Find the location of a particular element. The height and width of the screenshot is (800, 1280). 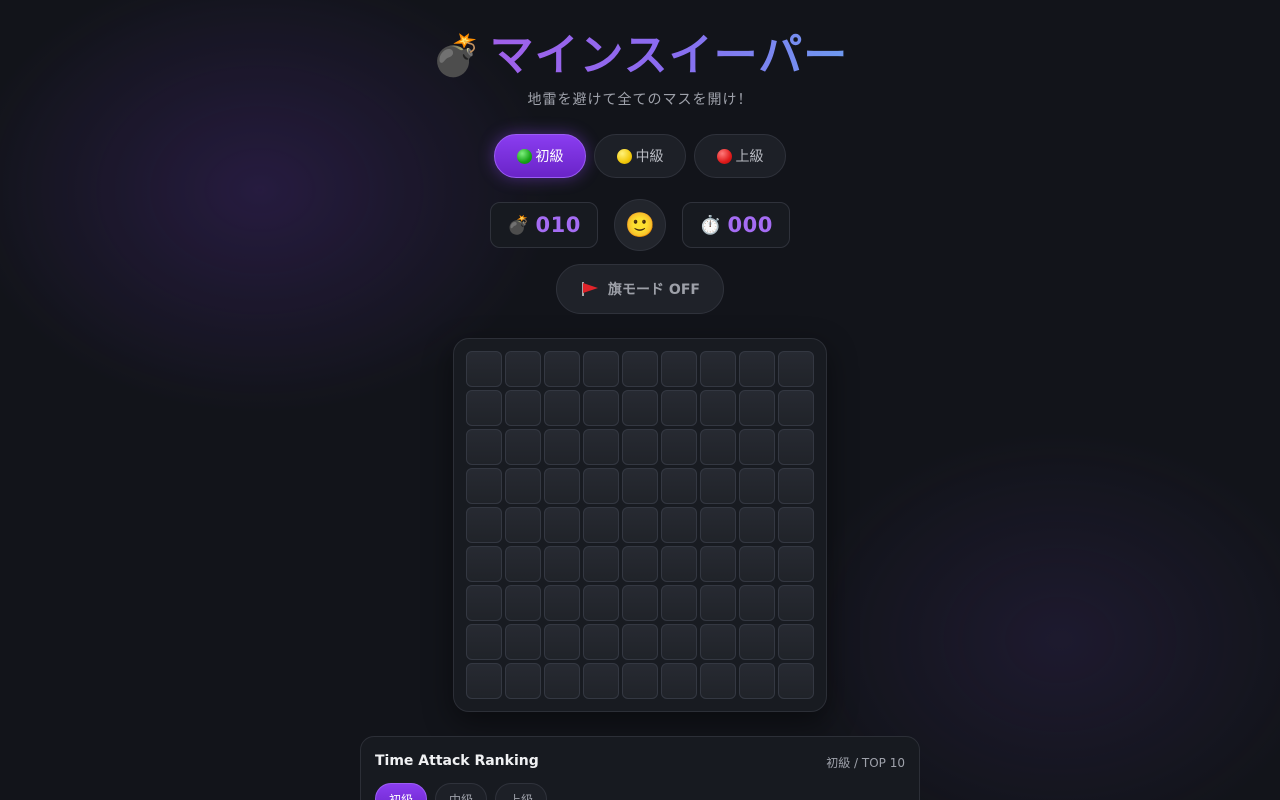

difficulty-expert-button: 上級 is located at coordinates (740, 156).